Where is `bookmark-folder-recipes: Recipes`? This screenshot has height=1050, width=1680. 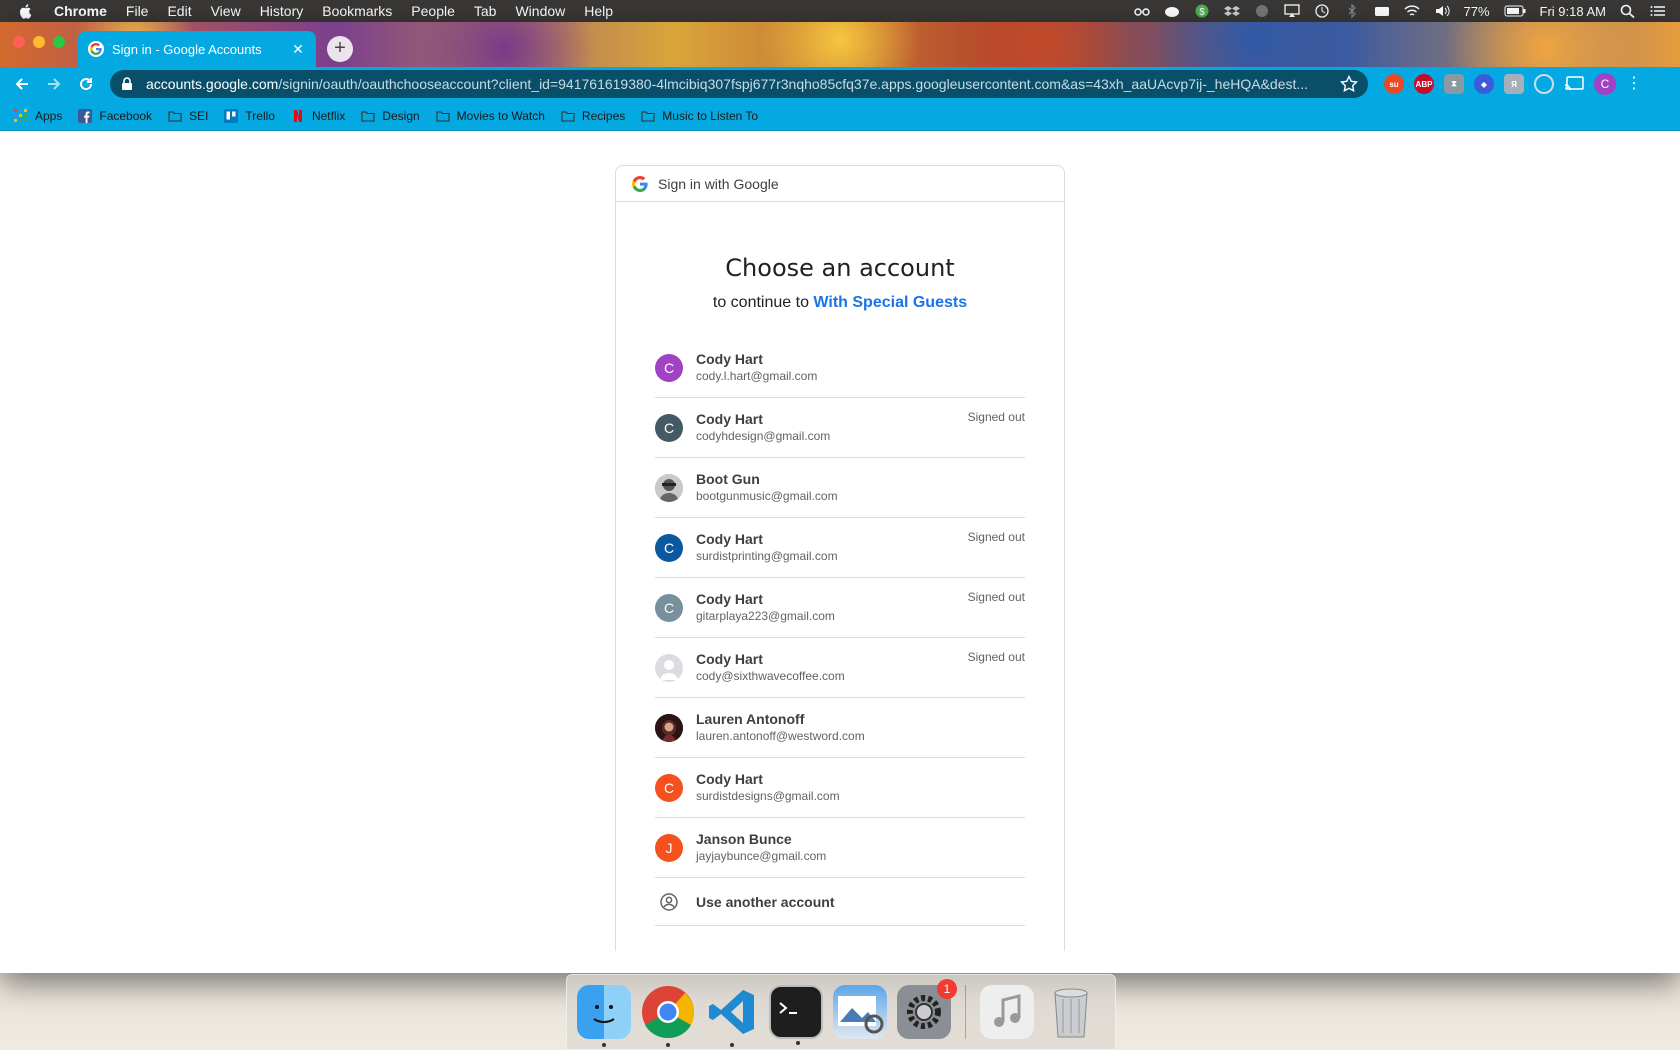
bookmark-folder-recipes: Recipes is located at coordinates (593, 116).